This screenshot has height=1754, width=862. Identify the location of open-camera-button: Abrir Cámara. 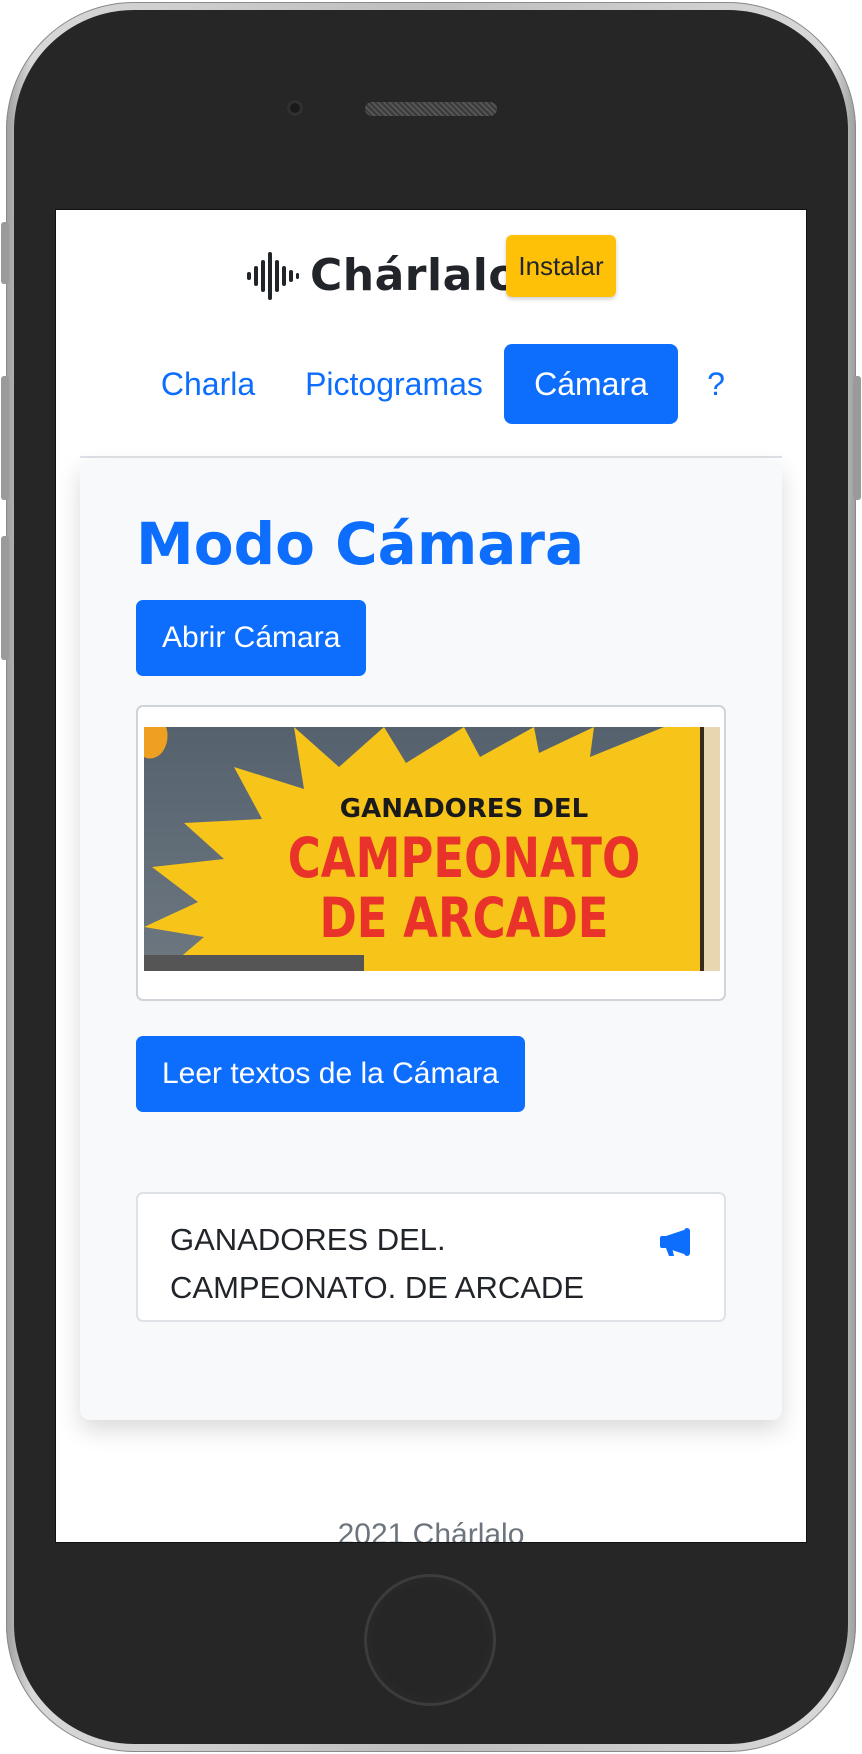
(251, 638).